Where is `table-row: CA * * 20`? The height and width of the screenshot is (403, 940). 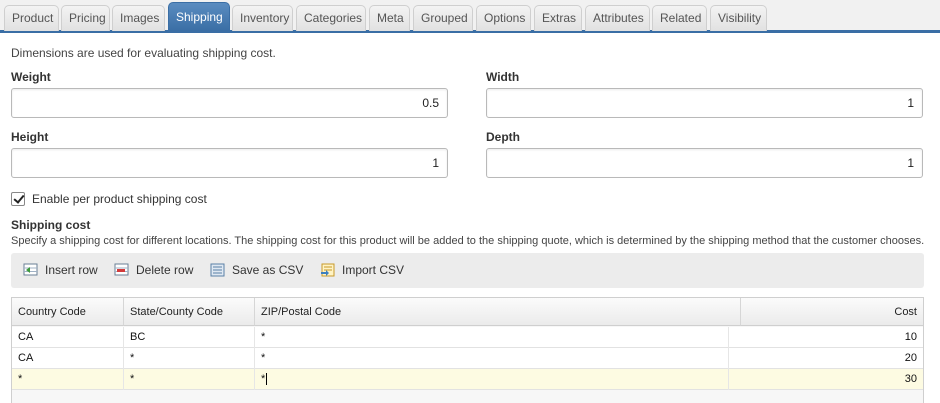 table-row: CA * * 20 is located at coordinates (467, 358).